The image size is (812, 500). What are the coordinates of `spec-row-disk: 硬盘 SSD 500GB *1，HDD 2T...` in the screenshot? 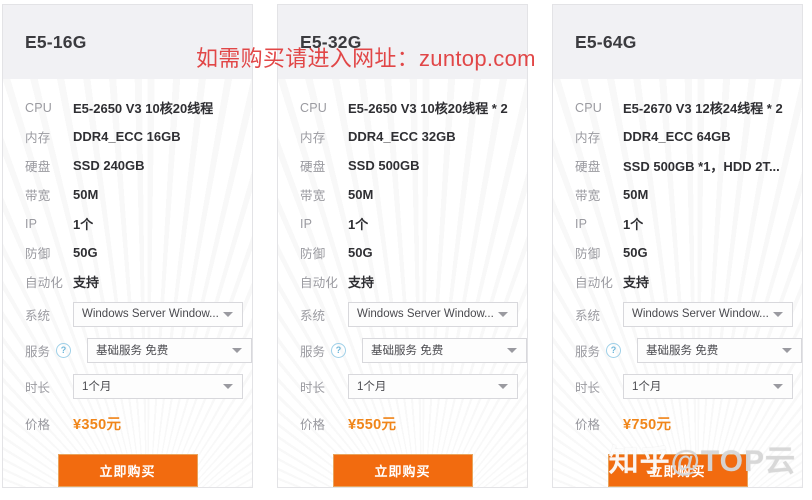 It's located at (677, 165).